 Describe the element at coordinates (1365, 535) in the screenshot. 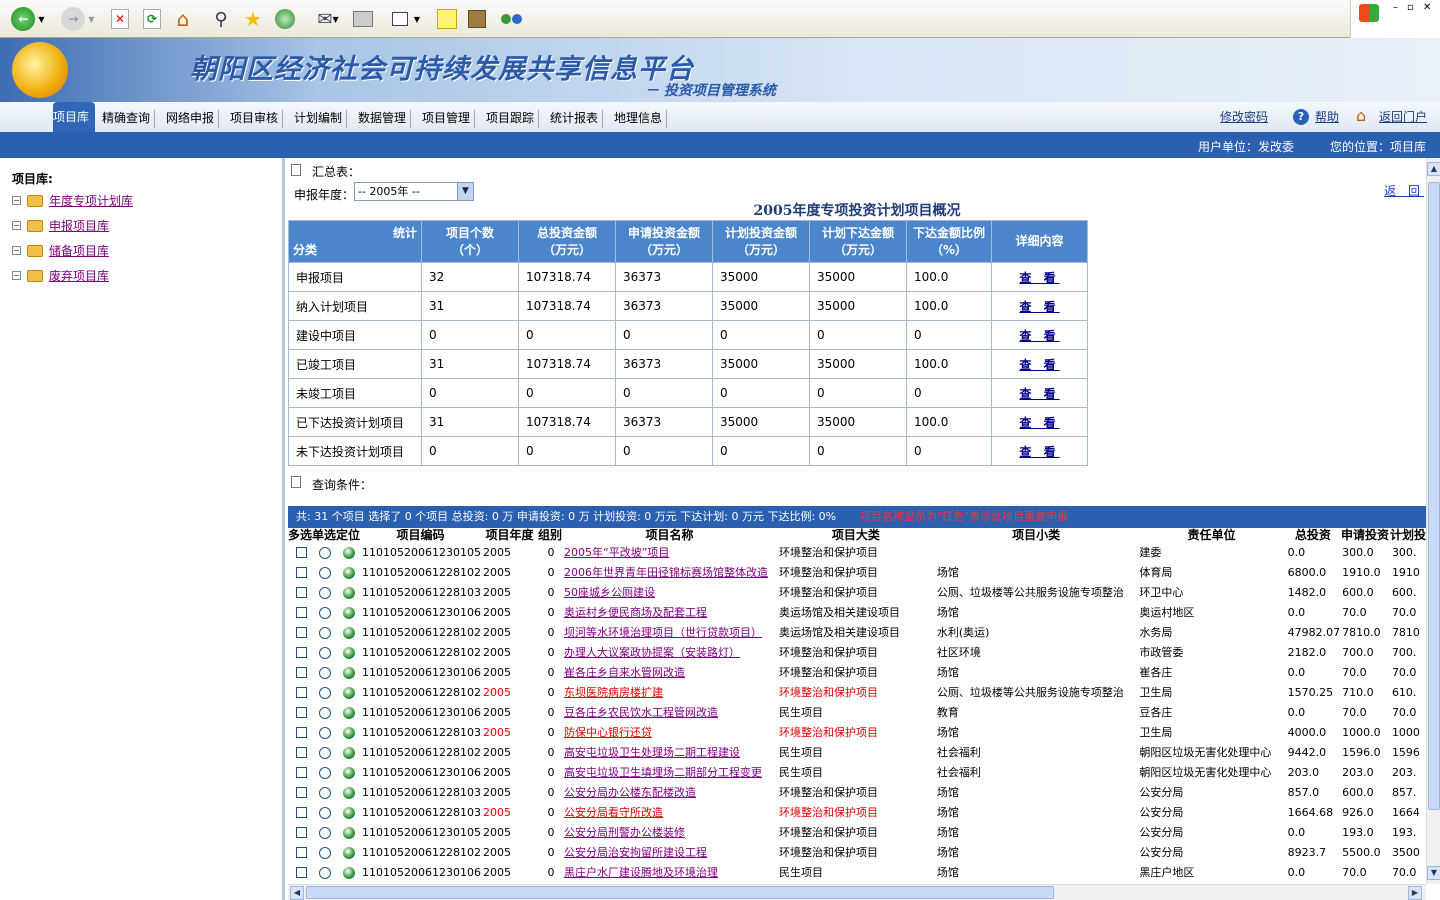

I see `list-col-header: 申请投资` at that location.